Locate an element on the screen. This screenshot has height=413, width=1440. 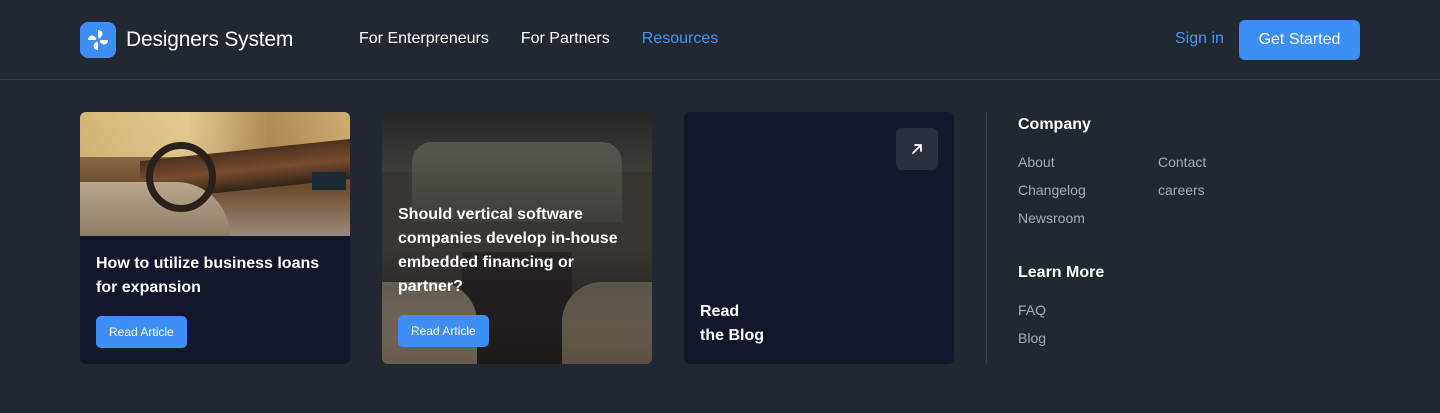
car-interior-image is located at coordinates (215, 174).